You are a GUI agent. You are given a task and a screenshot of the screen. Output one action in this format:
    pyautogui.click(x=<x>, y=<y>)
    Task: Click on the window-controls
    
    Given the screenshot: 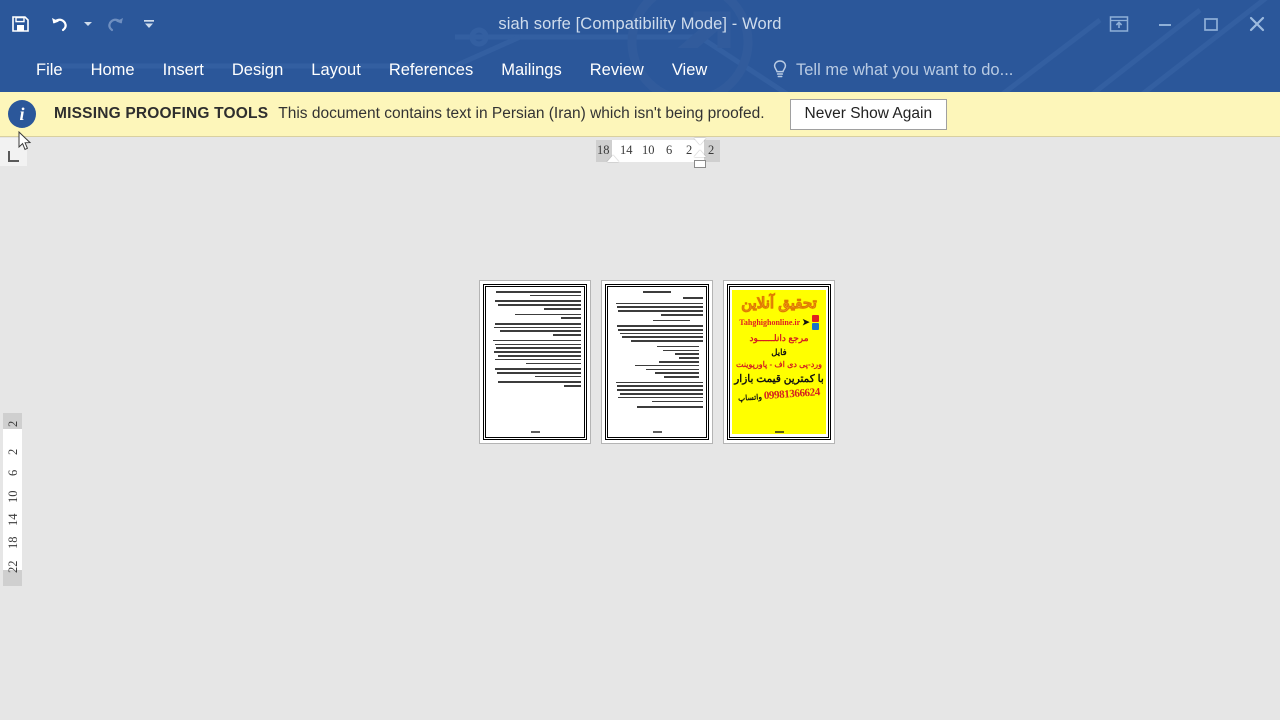 What is the action you would take?
    pyautogui.click(x=1188, y=24)
    